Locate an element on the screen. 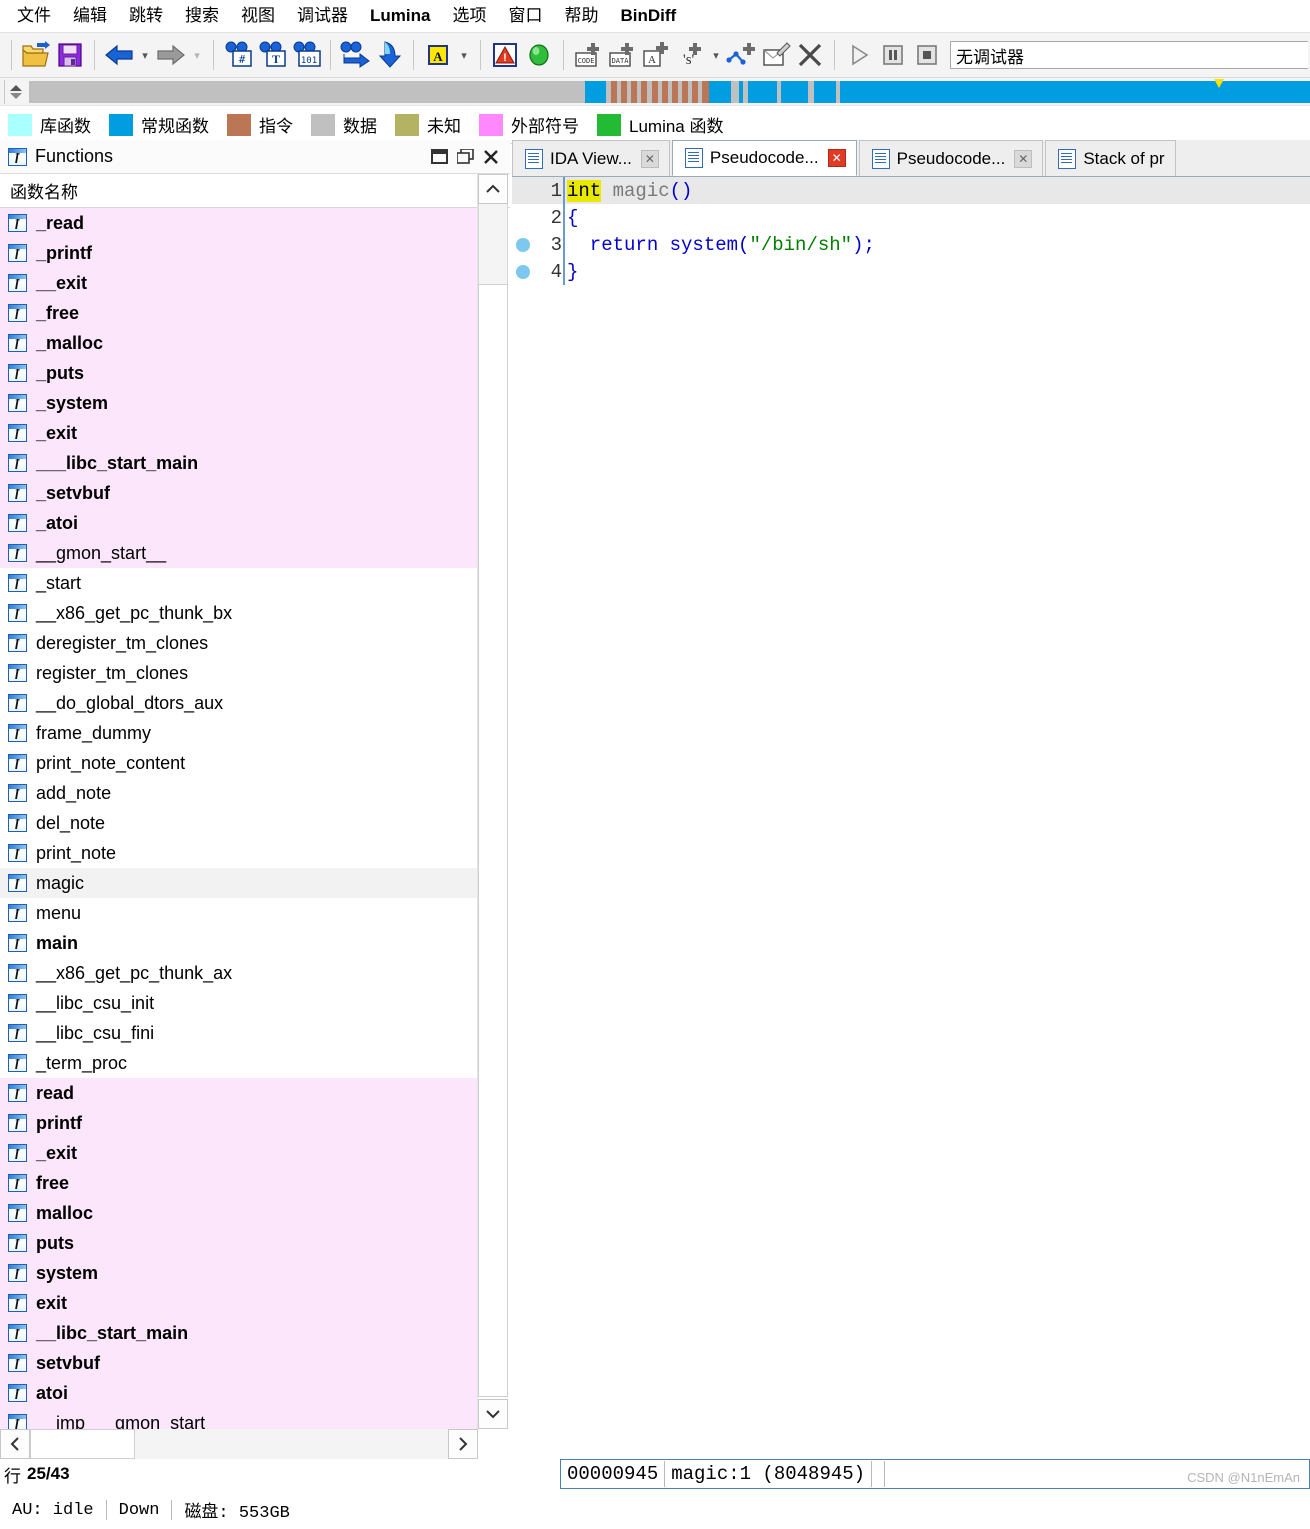 This screenshot has width=1310, height=1529. function-list-item: f puts is located at coordinates (239, 1243).